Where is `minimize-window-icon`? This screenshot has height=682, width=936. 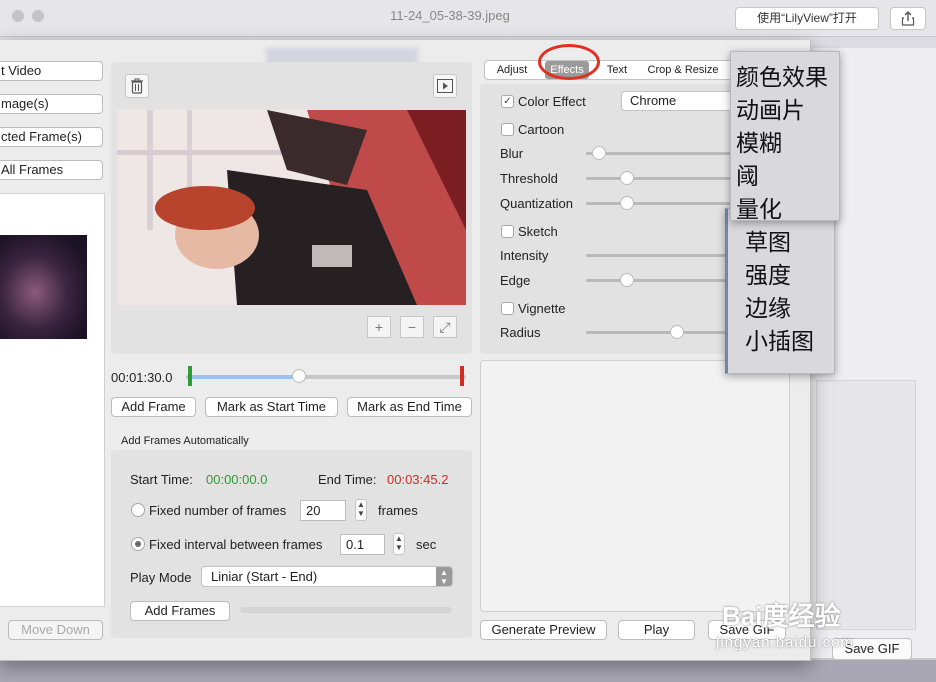 minimize-window-icon is located at coordinates (38, 16).